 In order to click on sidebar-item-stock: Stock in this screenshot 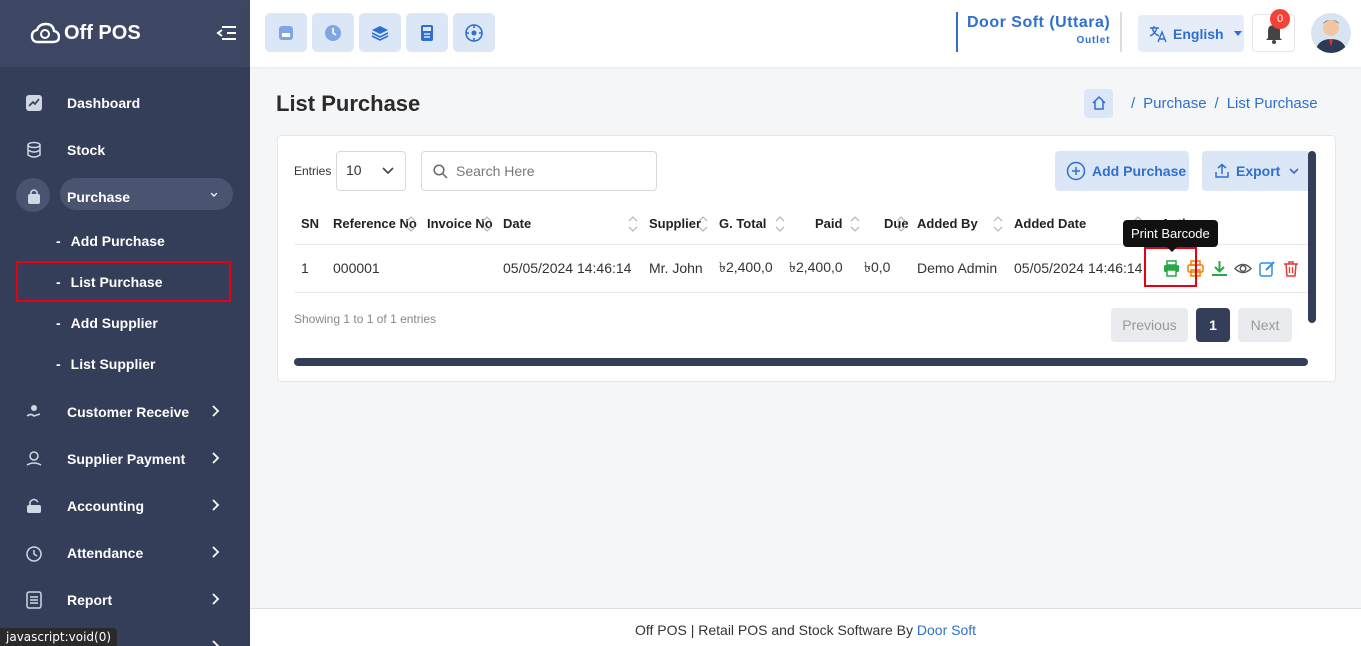, I will do `click(125, 149)`.